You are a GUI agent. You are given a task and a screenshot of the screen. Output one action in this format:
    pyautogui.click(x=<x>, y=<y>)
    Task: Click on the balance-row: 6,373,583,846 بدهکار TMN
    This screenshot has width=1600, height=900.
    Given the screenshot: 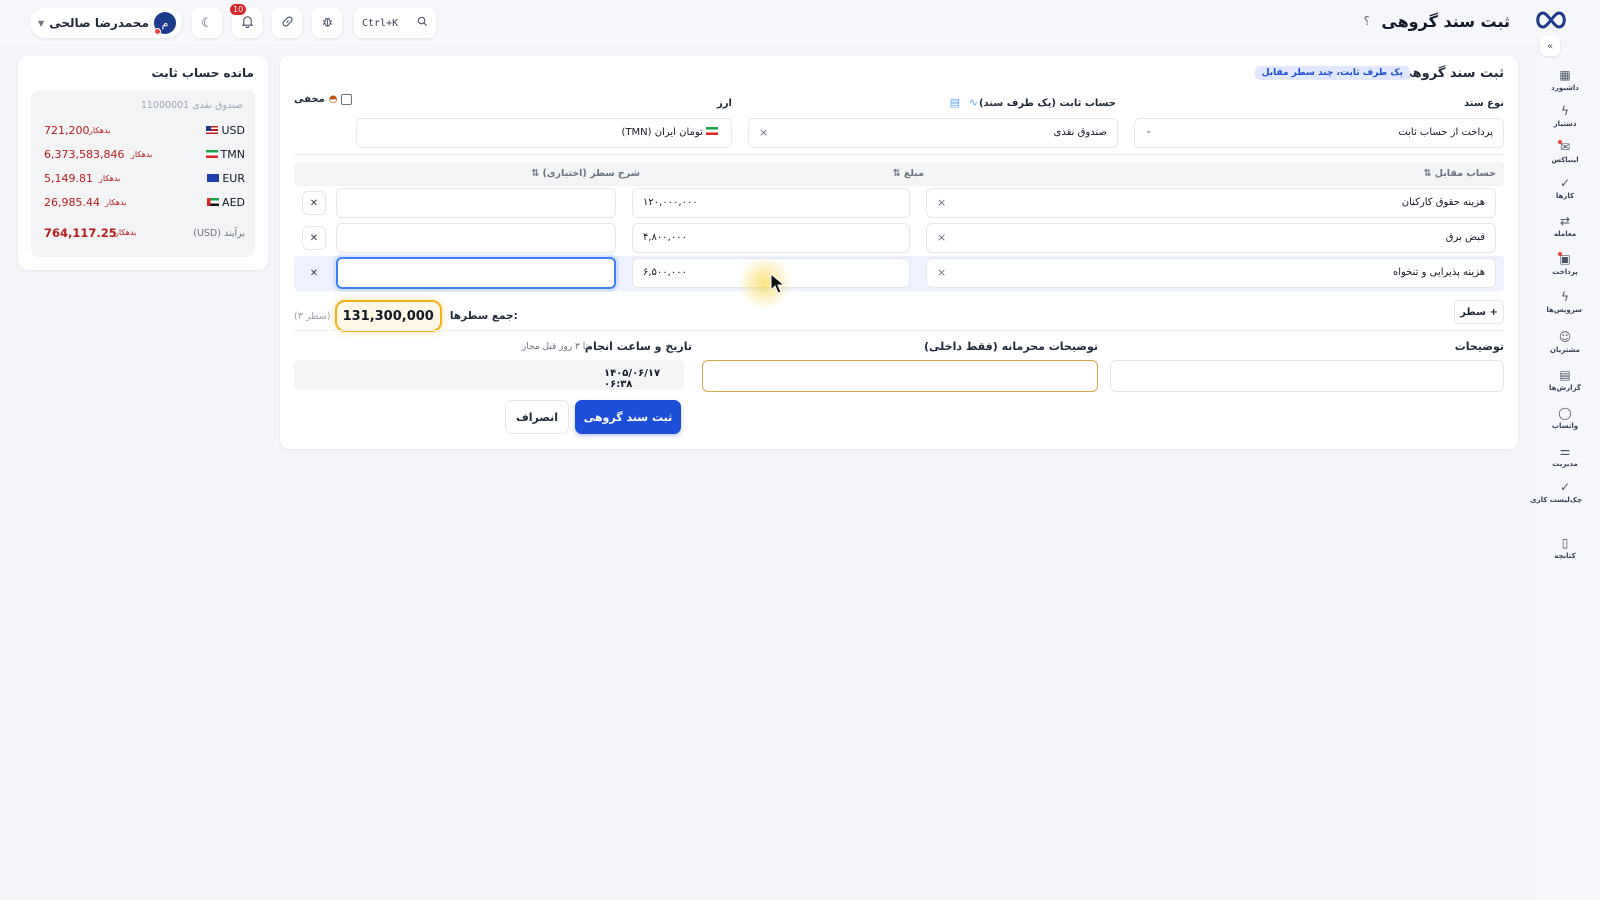 What is the action you would take?
    pyautogui.click(x=143, y=156)
    